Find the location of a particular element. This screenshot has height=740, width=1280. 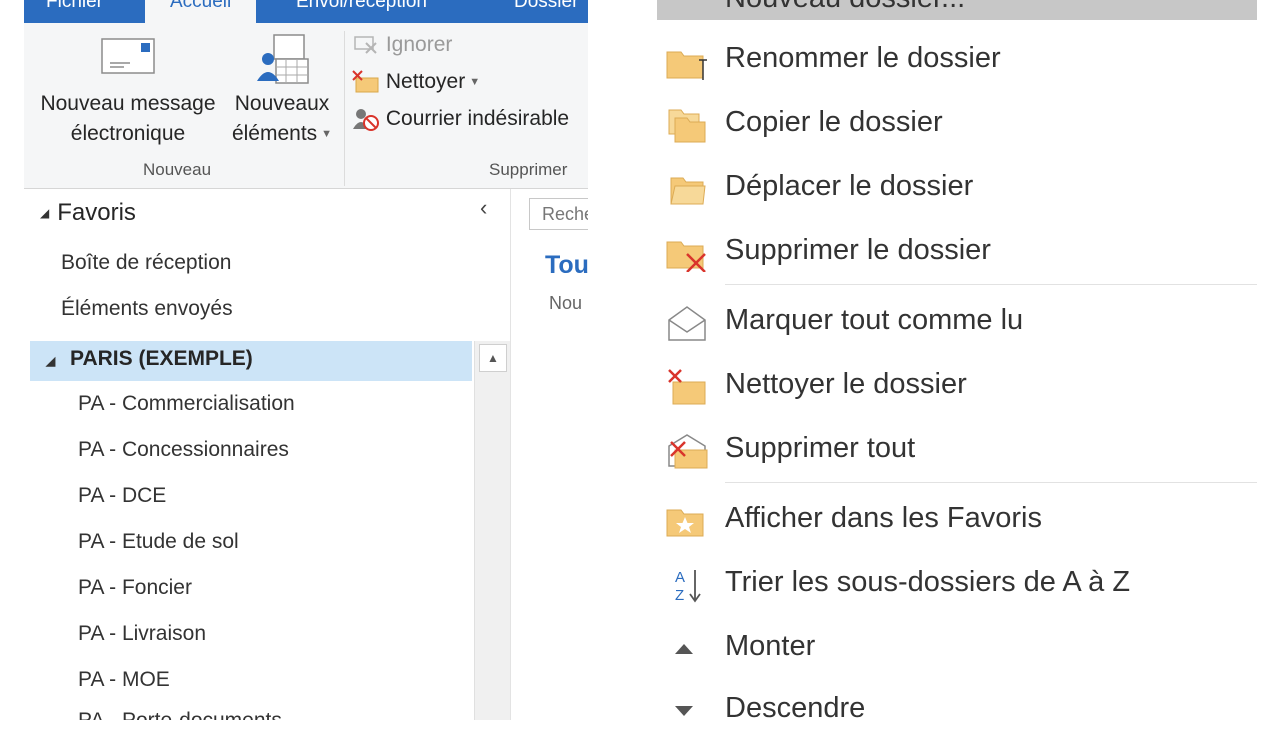

sort-az-icon: A Z is located at coordinates (688, 586).